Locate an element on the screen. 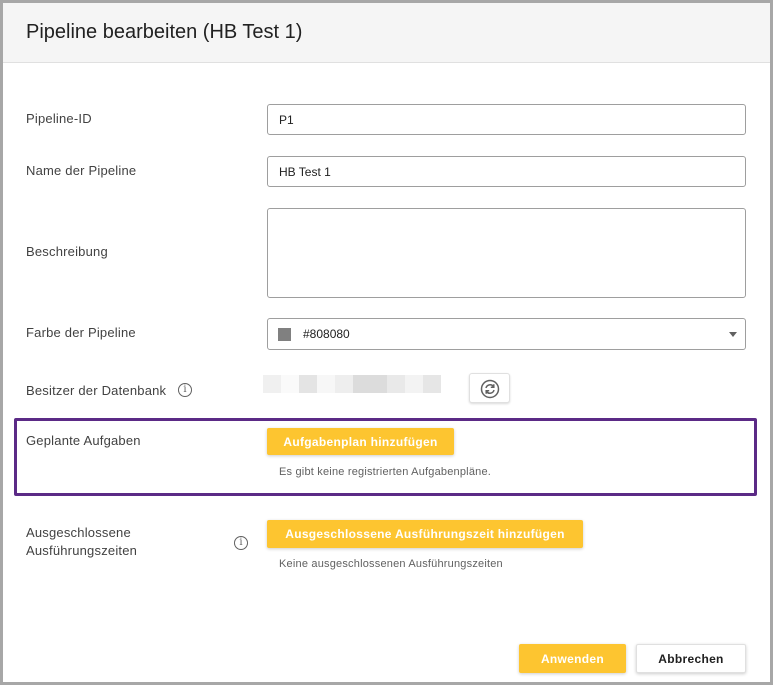 This screenshot has width=773, height=685. scheduled-tasks-label: Geplante Aufgaben is located at coordinates (83, 440).